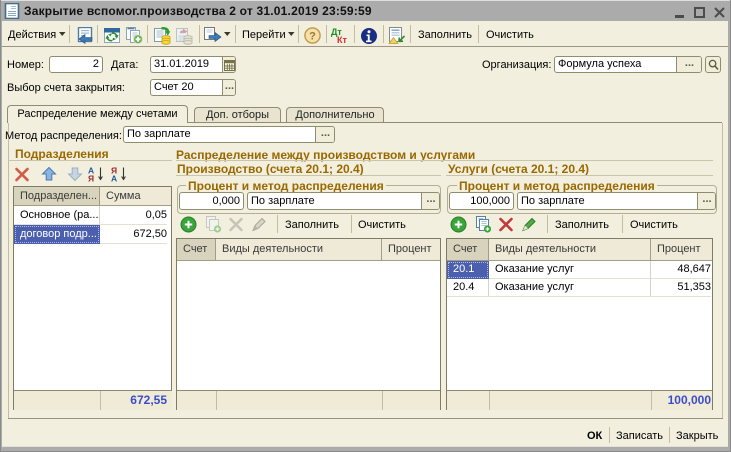 The height and width of the screenshot is (452, 731). What do you see at coordinates (114, 178) in the screenshot?
I see `svg-text: А` at bounding box center [114, 178].